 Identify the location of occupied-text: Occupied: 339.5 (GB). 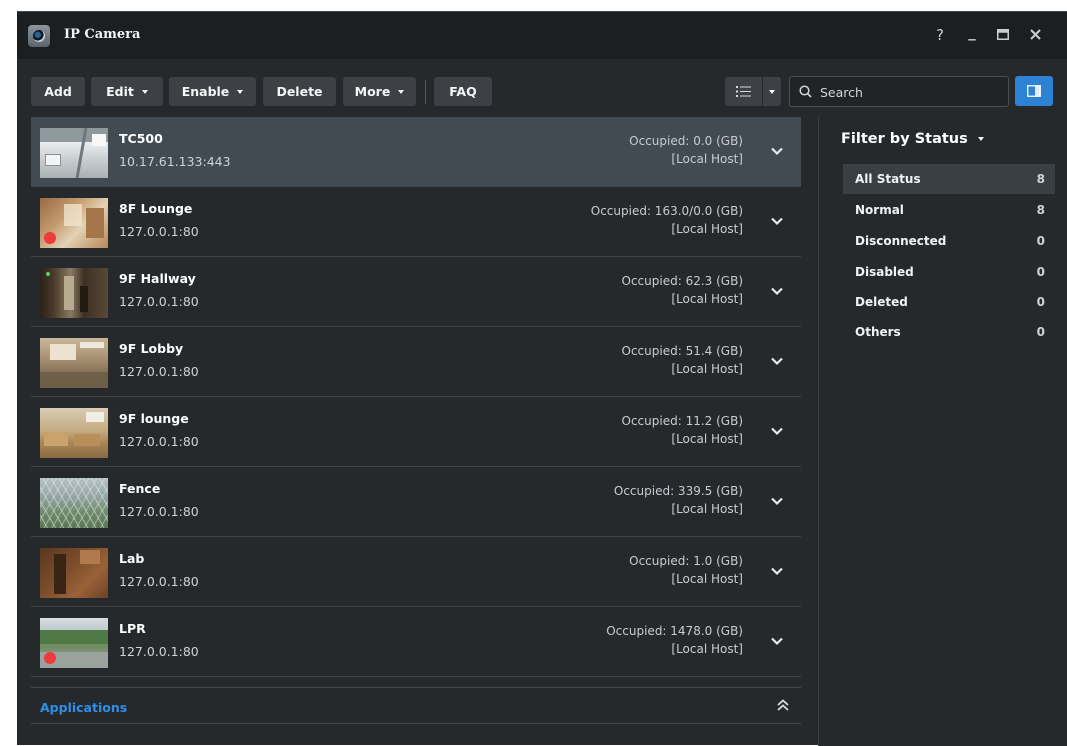
(678, 491).